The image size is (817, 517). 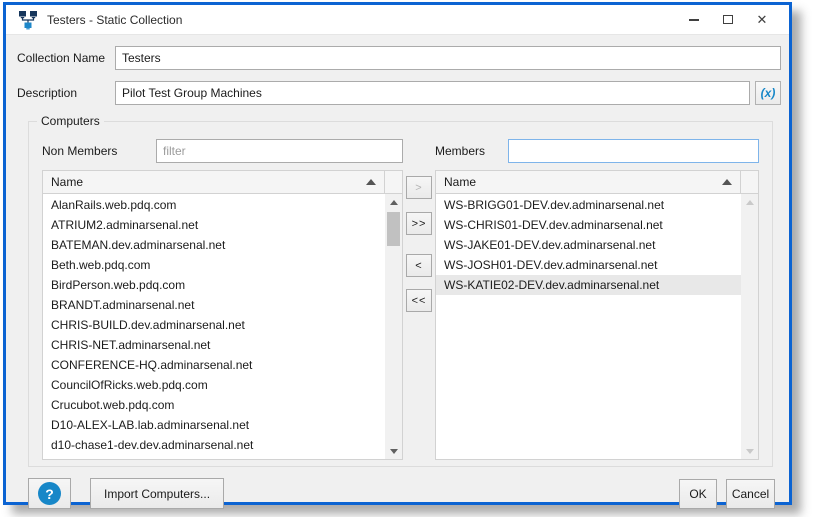 I want to click on list-item: Beth.web.pdq.com, so click(x=214, y=265).